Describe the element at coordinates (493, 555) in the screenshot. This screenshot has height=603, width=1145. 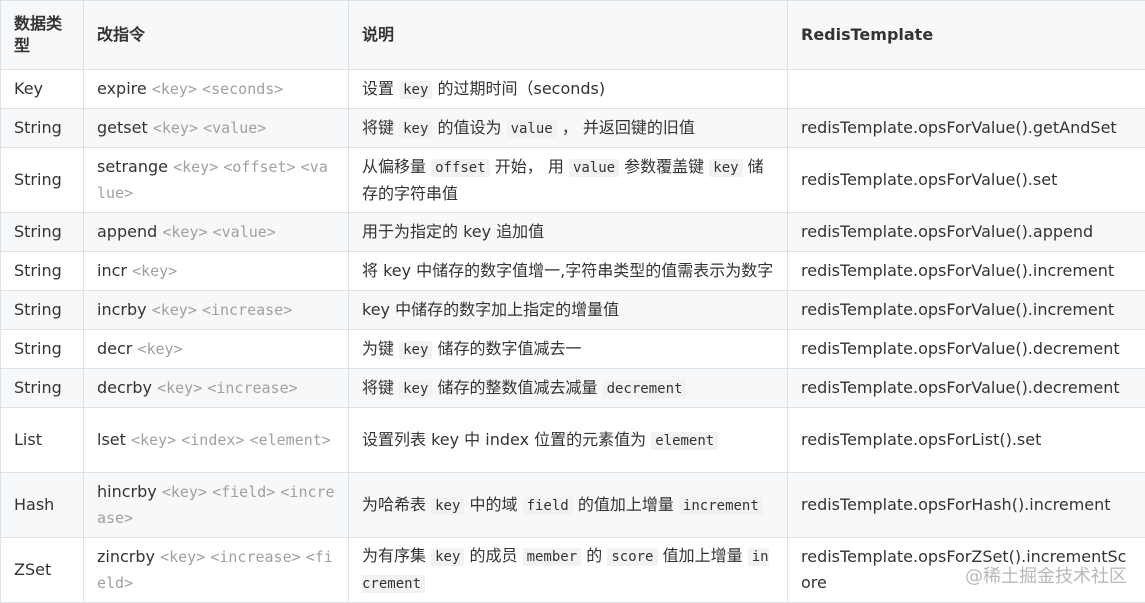
I see `description-text: 的成员` at that location.